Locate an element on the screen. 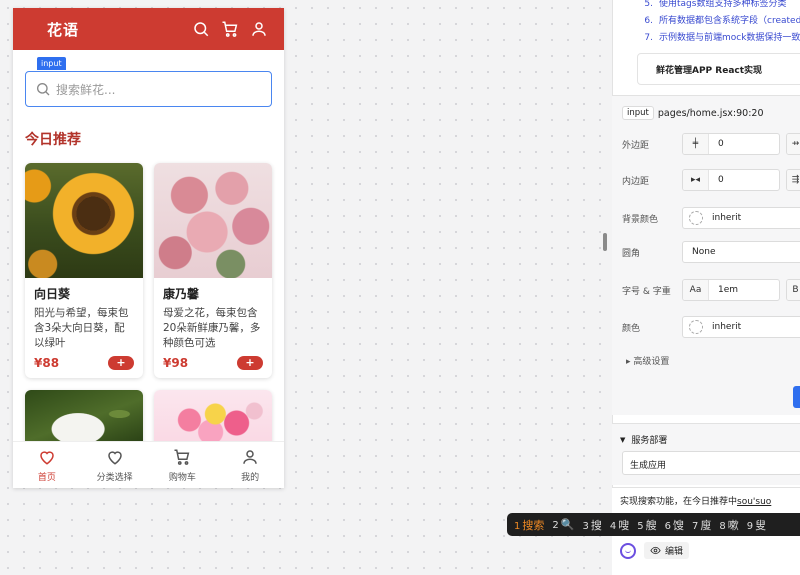  heart-icon is located at coordinates (47, 457).